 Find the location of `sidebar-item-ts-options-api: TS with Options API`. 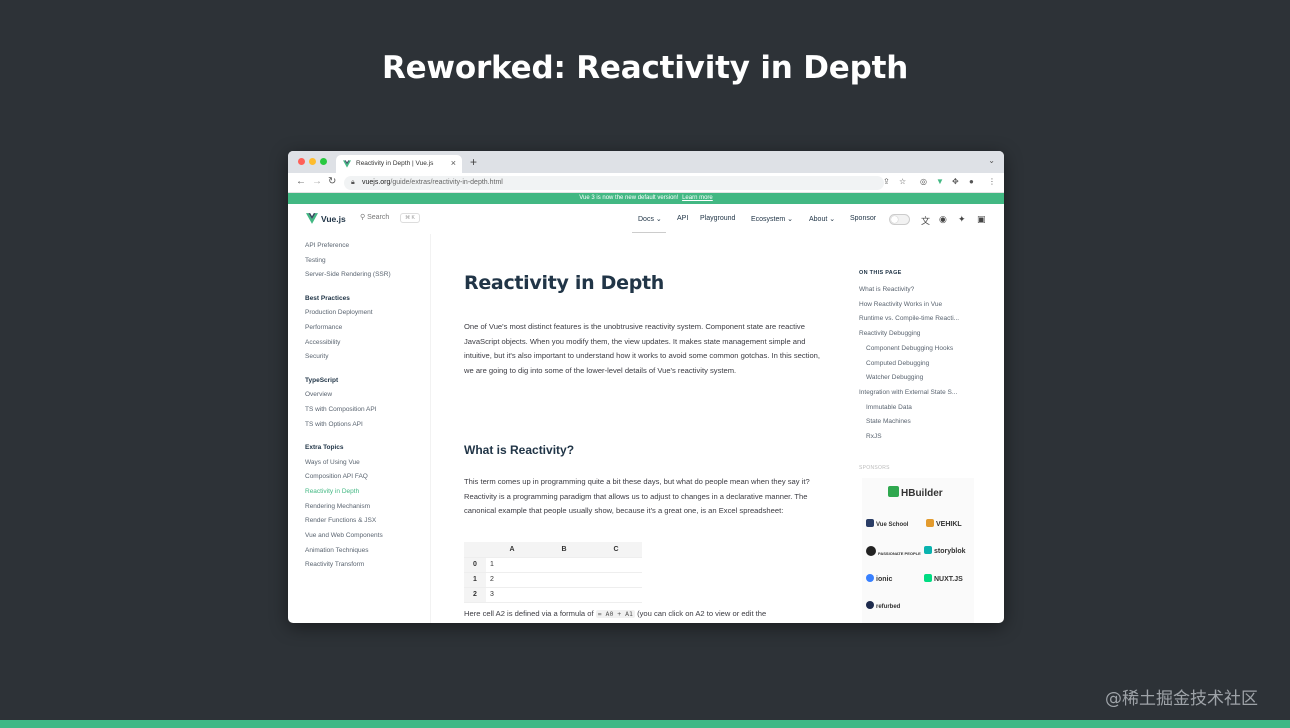

sidebar-item-ts-options-api: TS with Options API is located at coordinates (334, 424).